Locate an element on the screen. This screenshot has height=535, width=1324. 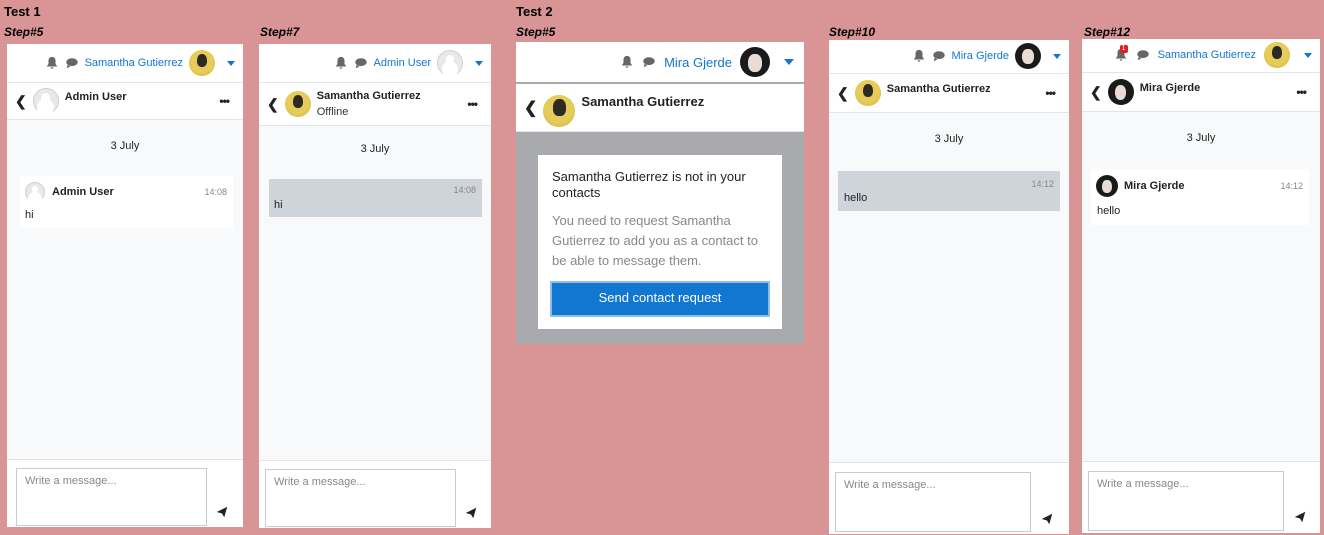
message-area: 3 July Mira Gjerde 14:12 hello is located at coordinates (1201, 286).